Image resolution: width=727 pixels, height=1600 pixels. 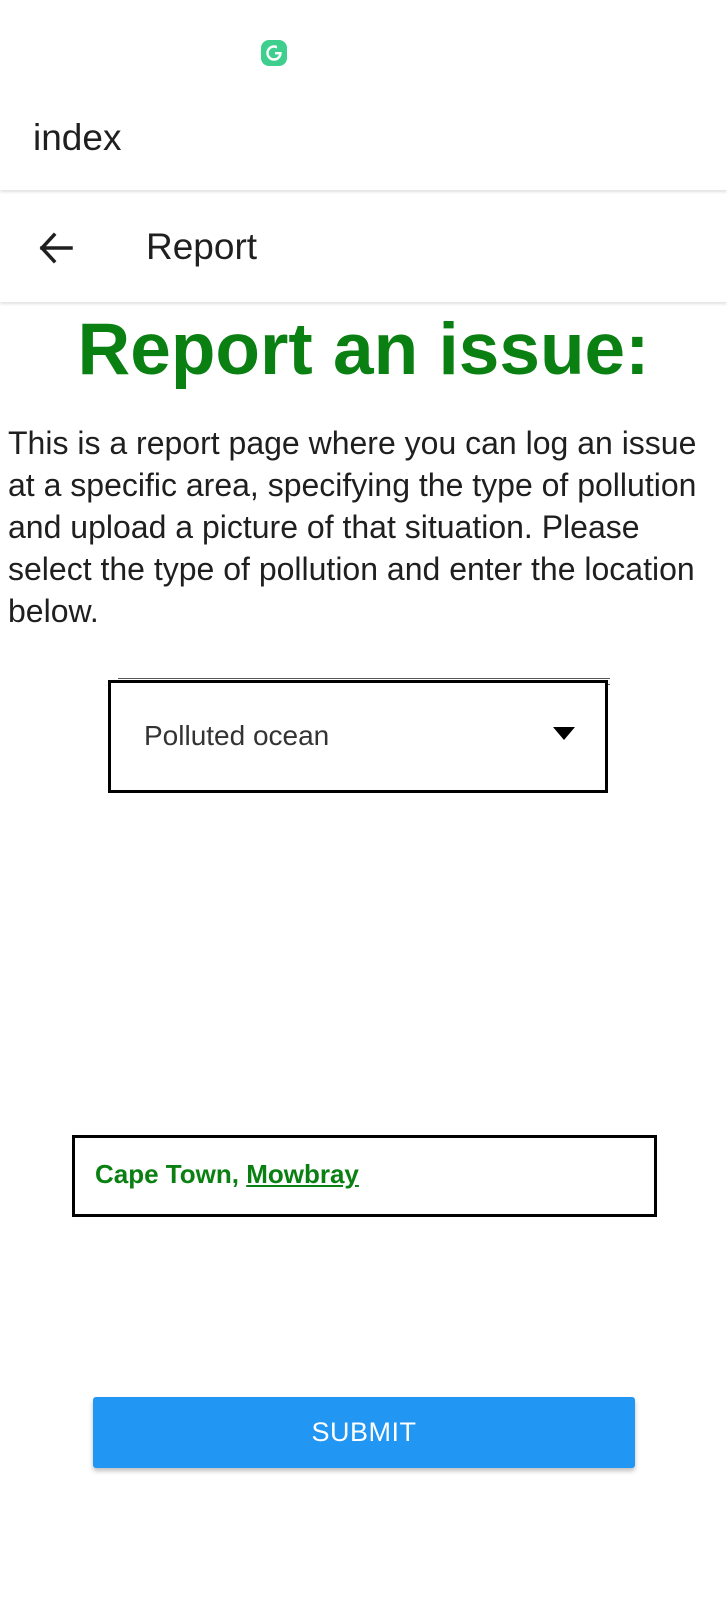 I want to click on location-suburb: Mowbray, so click(x=302, y=1174).